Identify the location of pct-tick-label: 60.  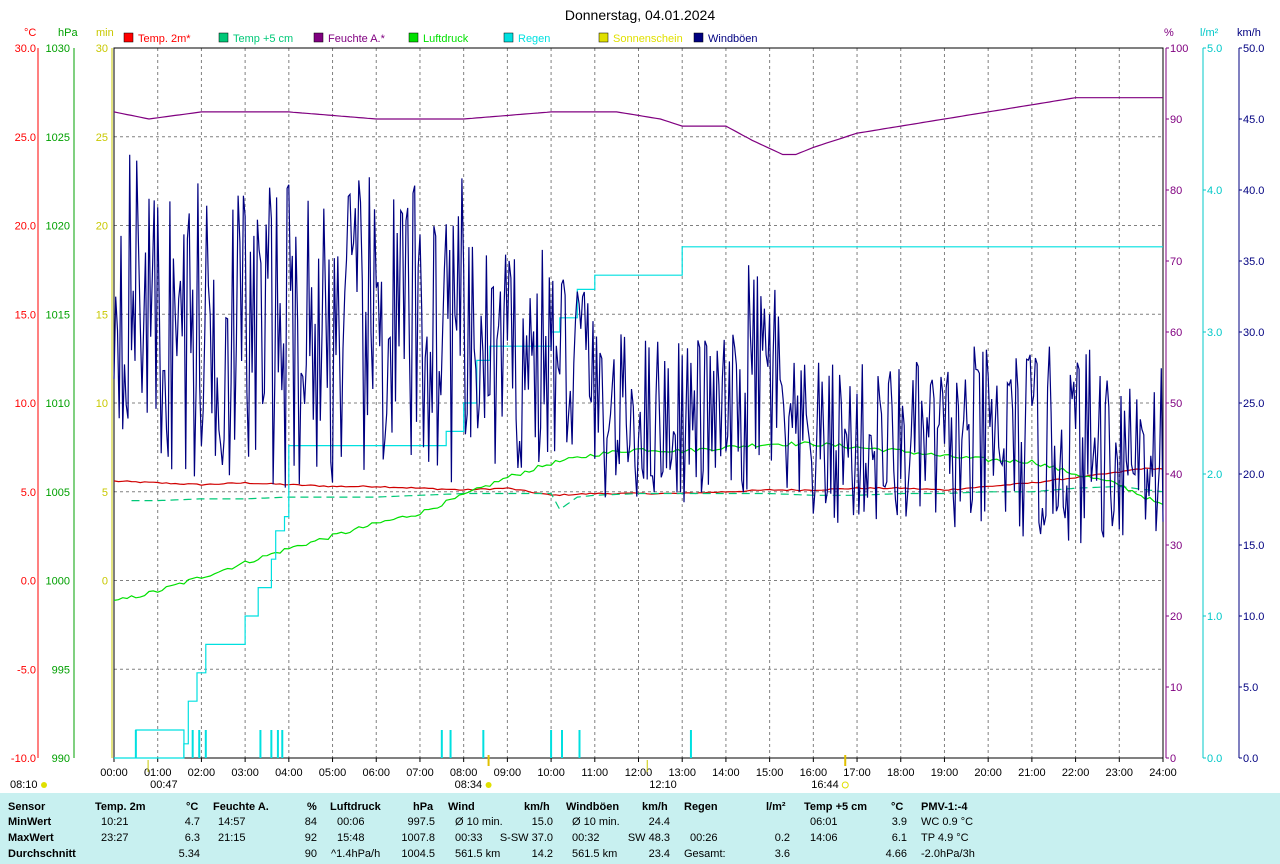
(1176, 333).